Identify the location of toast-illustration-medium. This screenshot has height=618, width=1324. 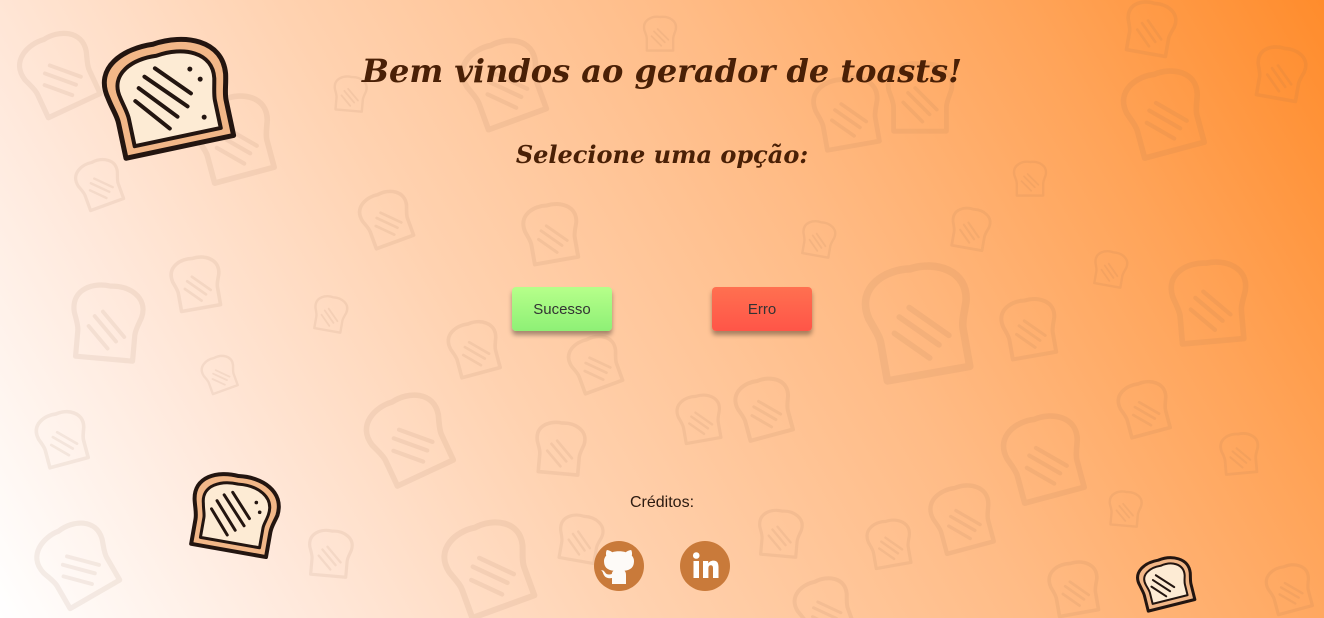
(235, 516).